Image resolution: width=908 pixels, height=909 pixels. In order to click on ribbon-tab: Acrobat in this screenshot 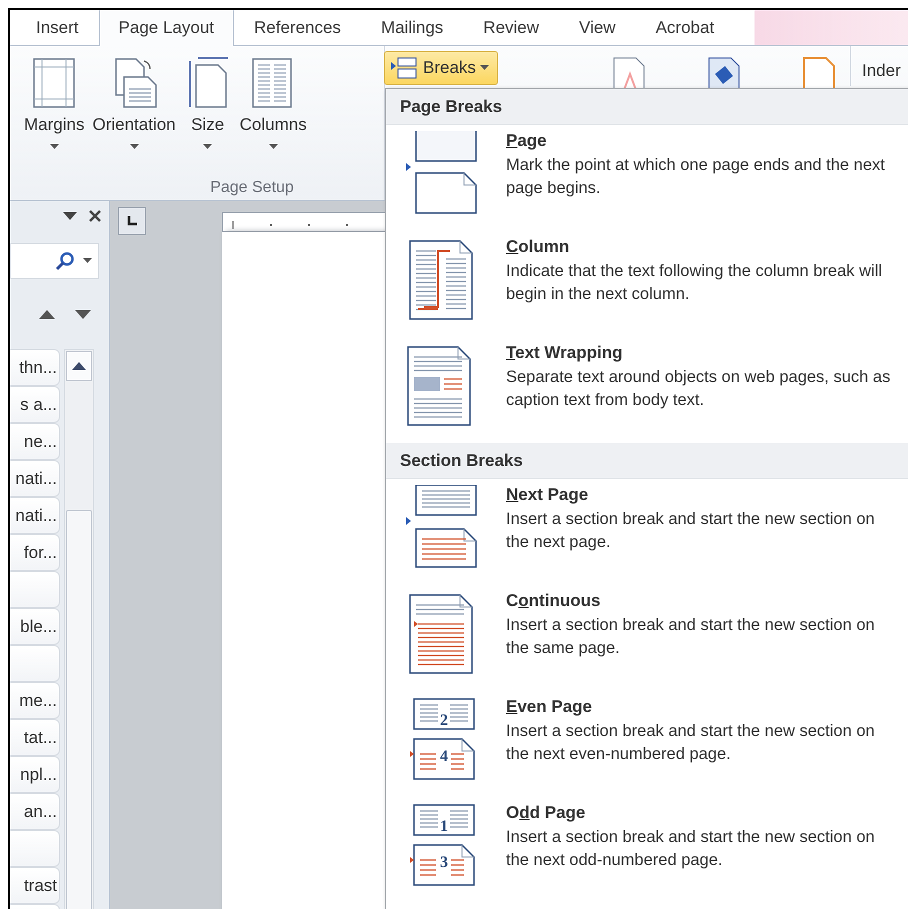, I will do `click(685, 28)`.